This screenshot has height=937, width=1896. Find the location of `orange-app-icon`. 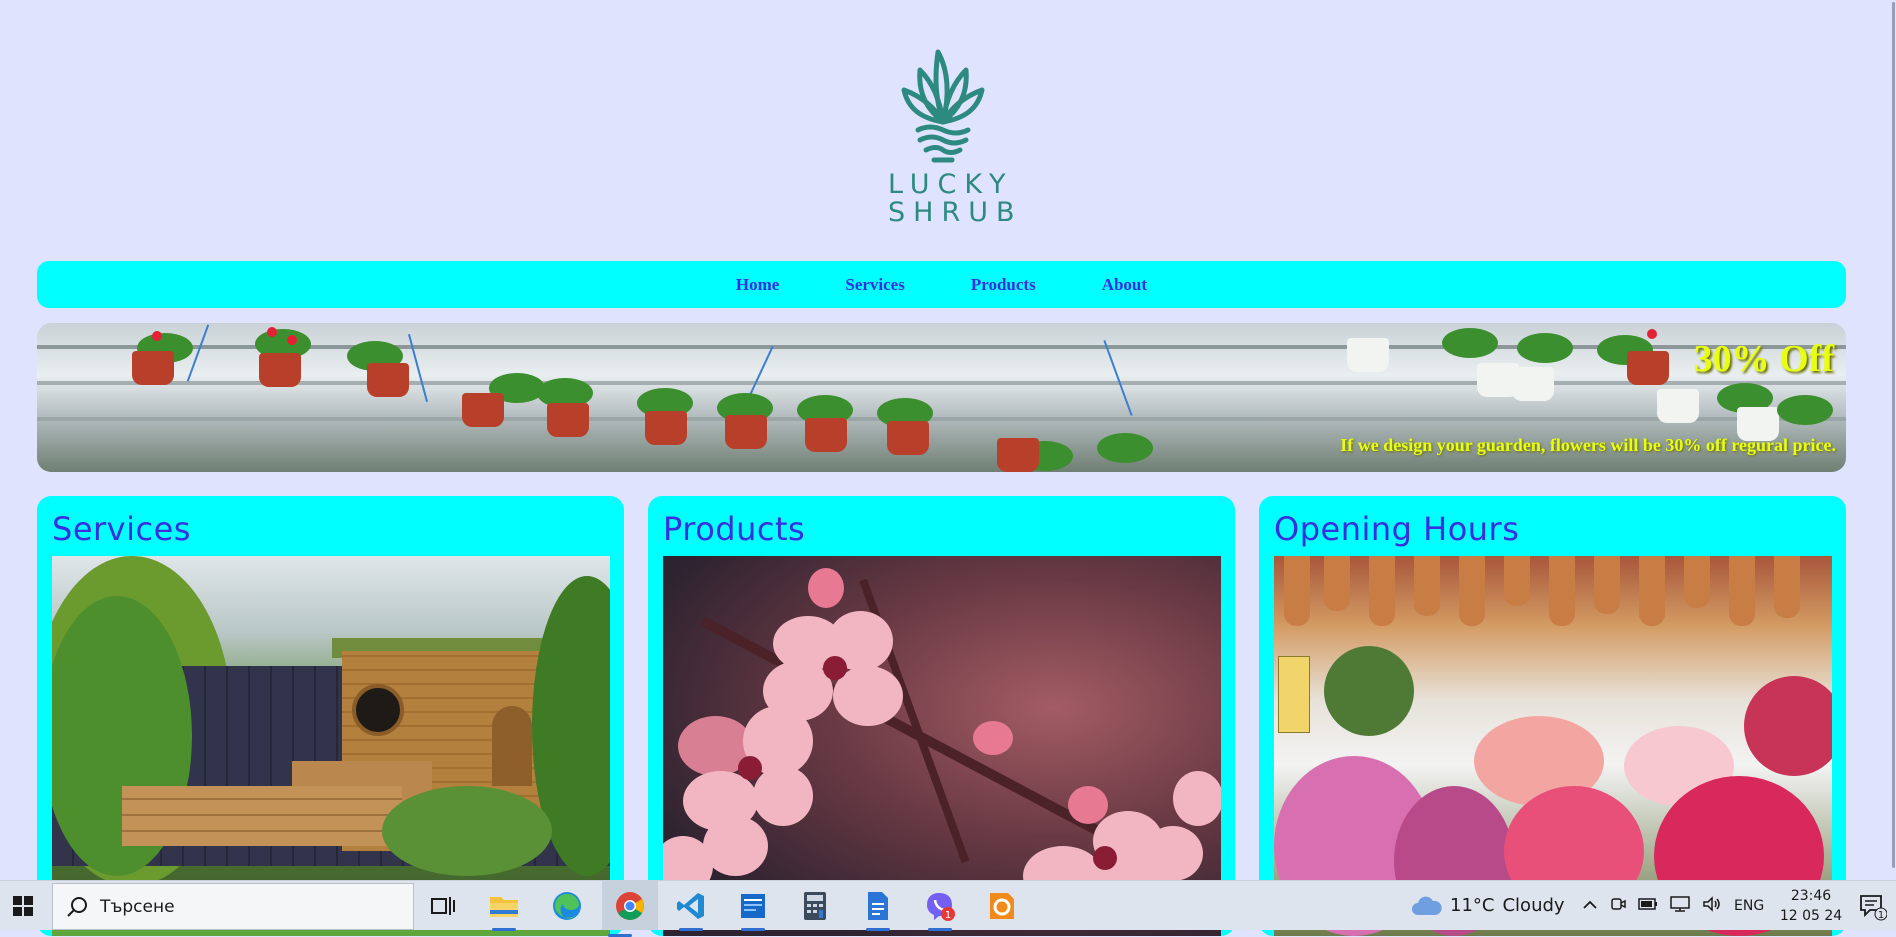

orange-app-icon is located at coordinates (1002, 906).